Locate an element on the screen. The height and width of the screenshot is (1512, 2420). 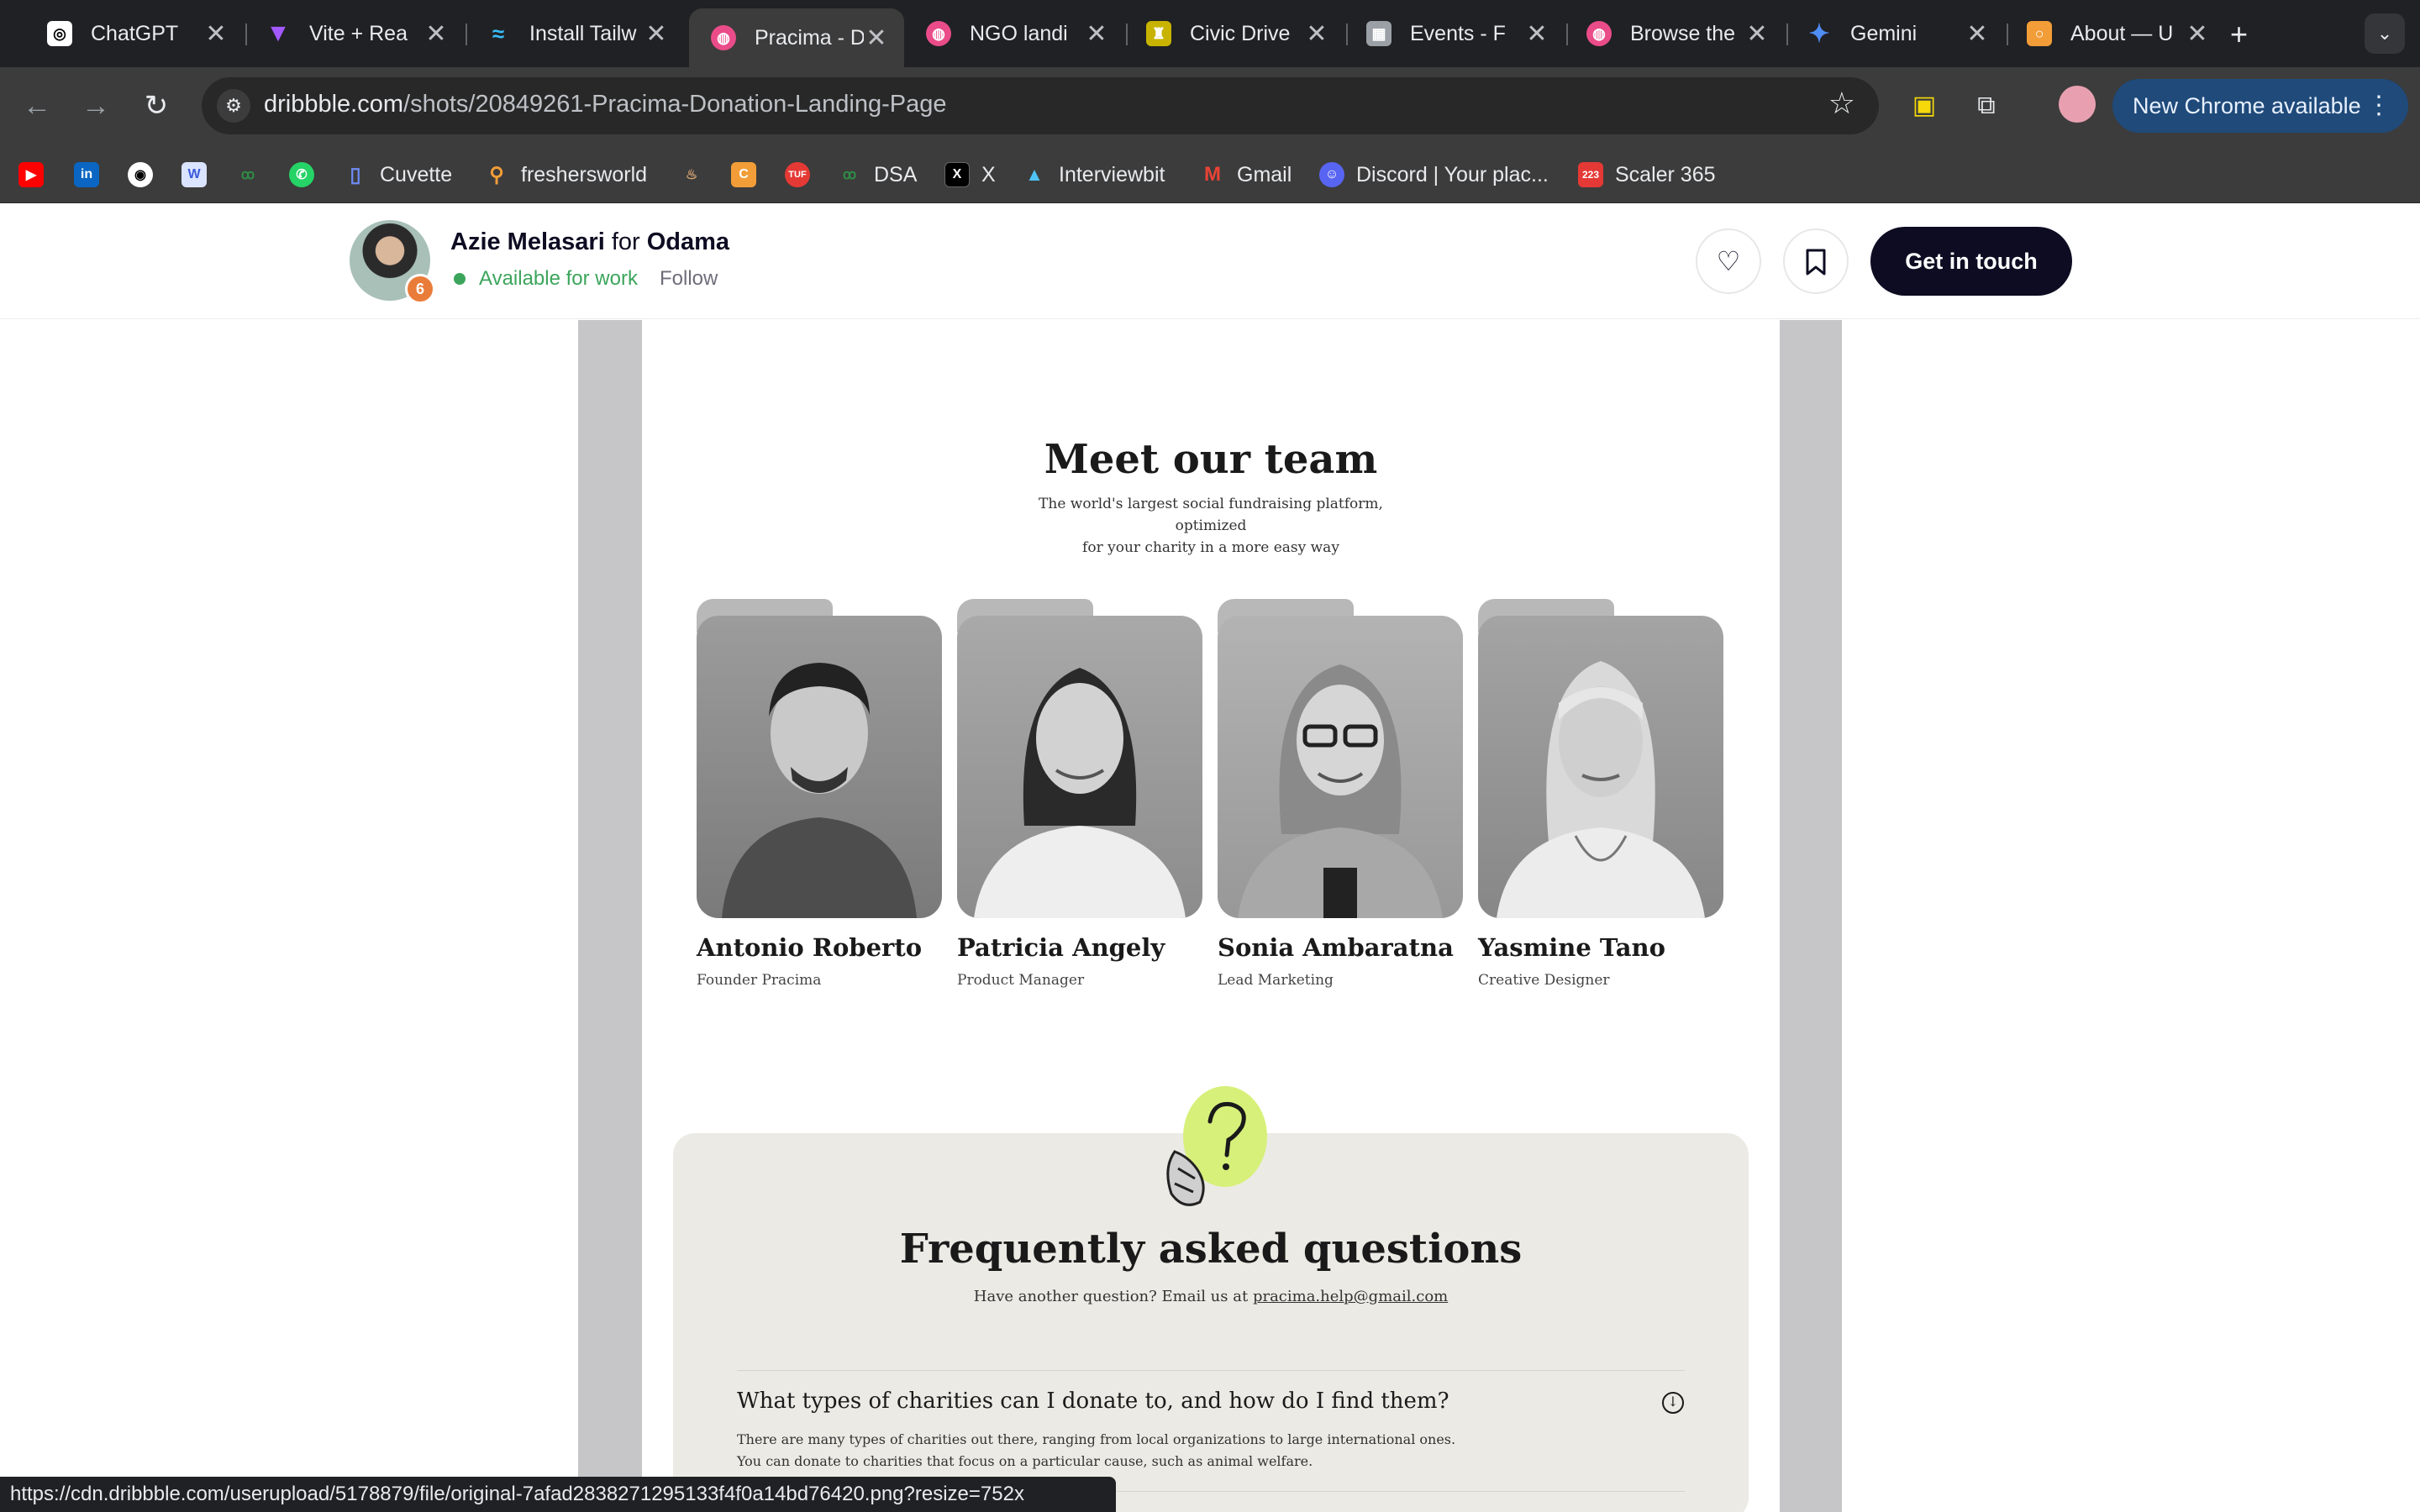
member-role: Founder Pracima is located at coordinates (759, 980).